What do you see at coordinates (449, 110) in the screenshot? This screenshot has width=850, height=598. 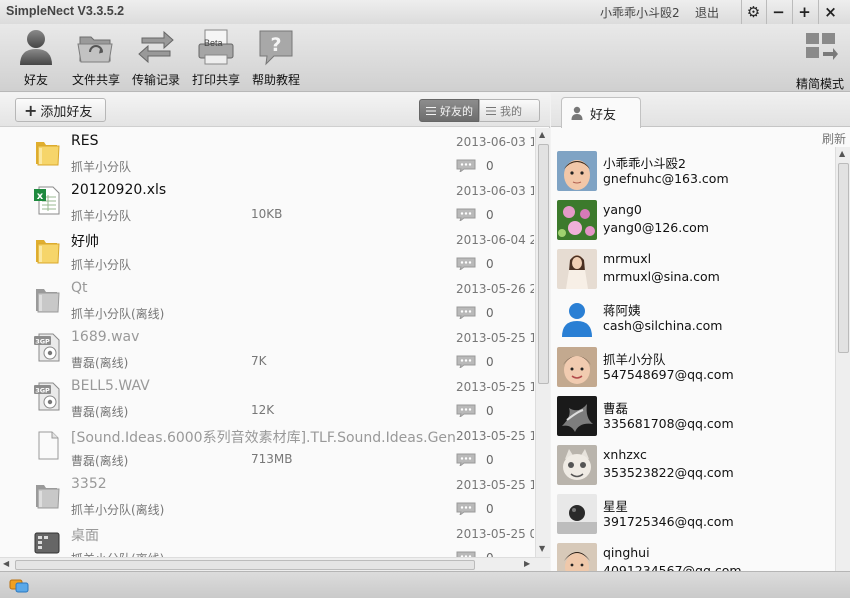 I see `tab-friends-files: 好友的` at bounding box center [449, 110].